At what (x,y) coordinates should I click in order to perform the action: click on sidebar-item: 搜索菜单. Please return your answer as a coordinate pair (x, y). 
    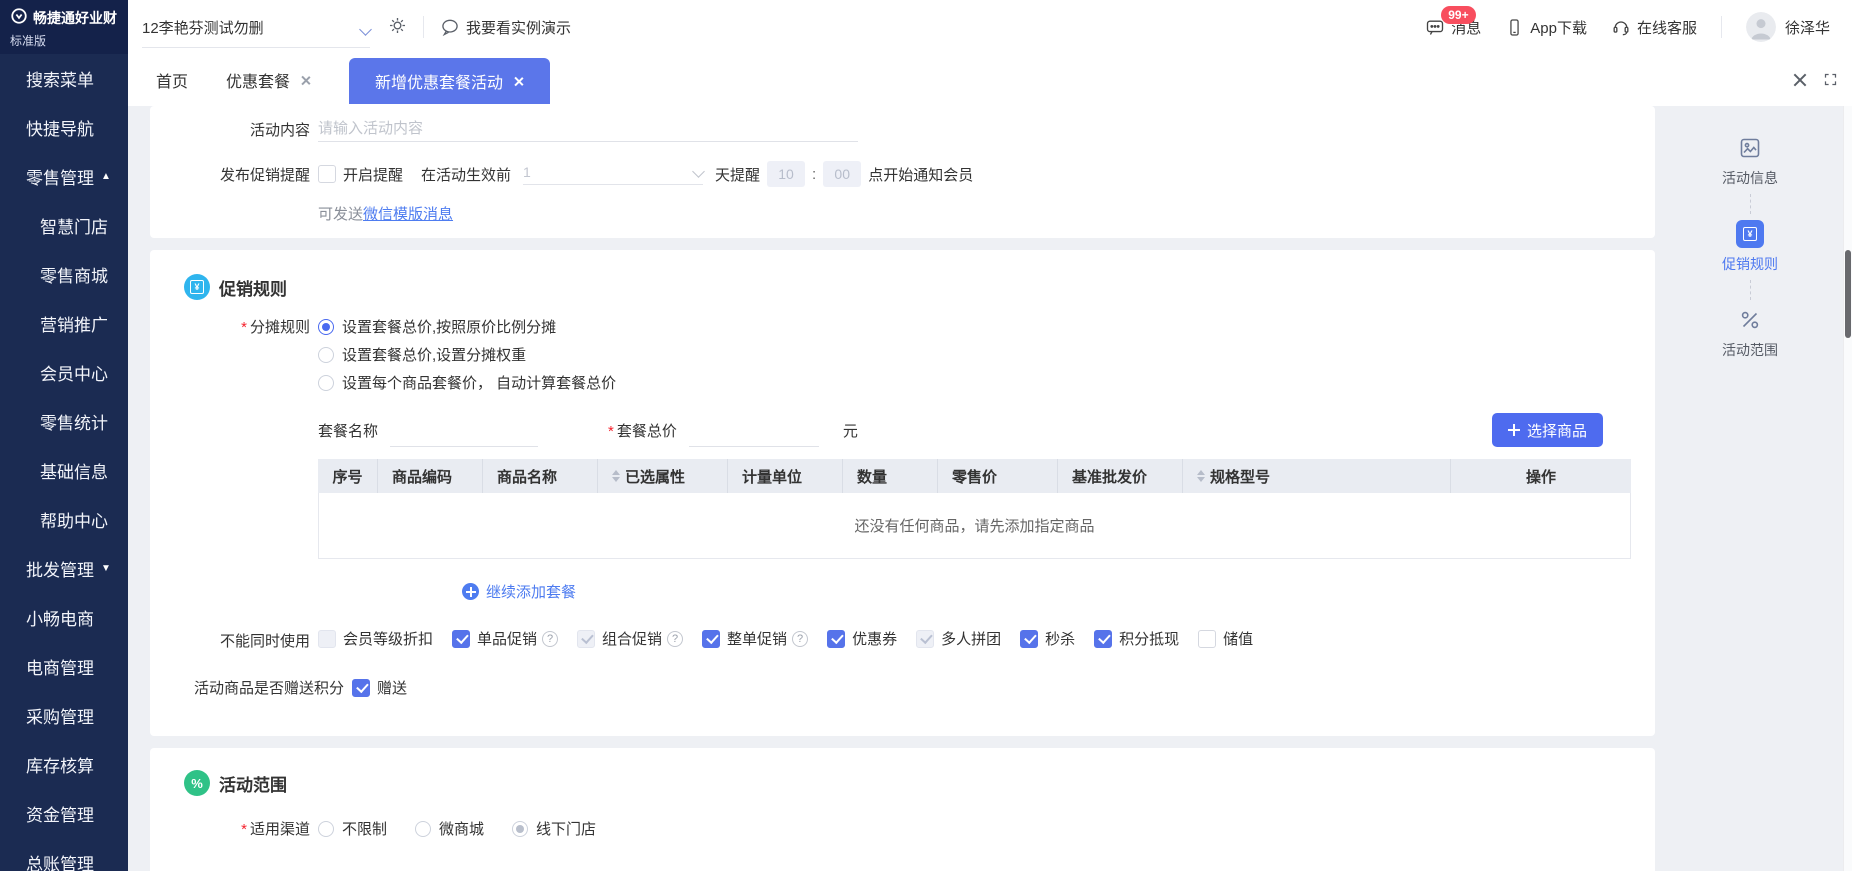
    Looking at the image, I should click on (64, 78).